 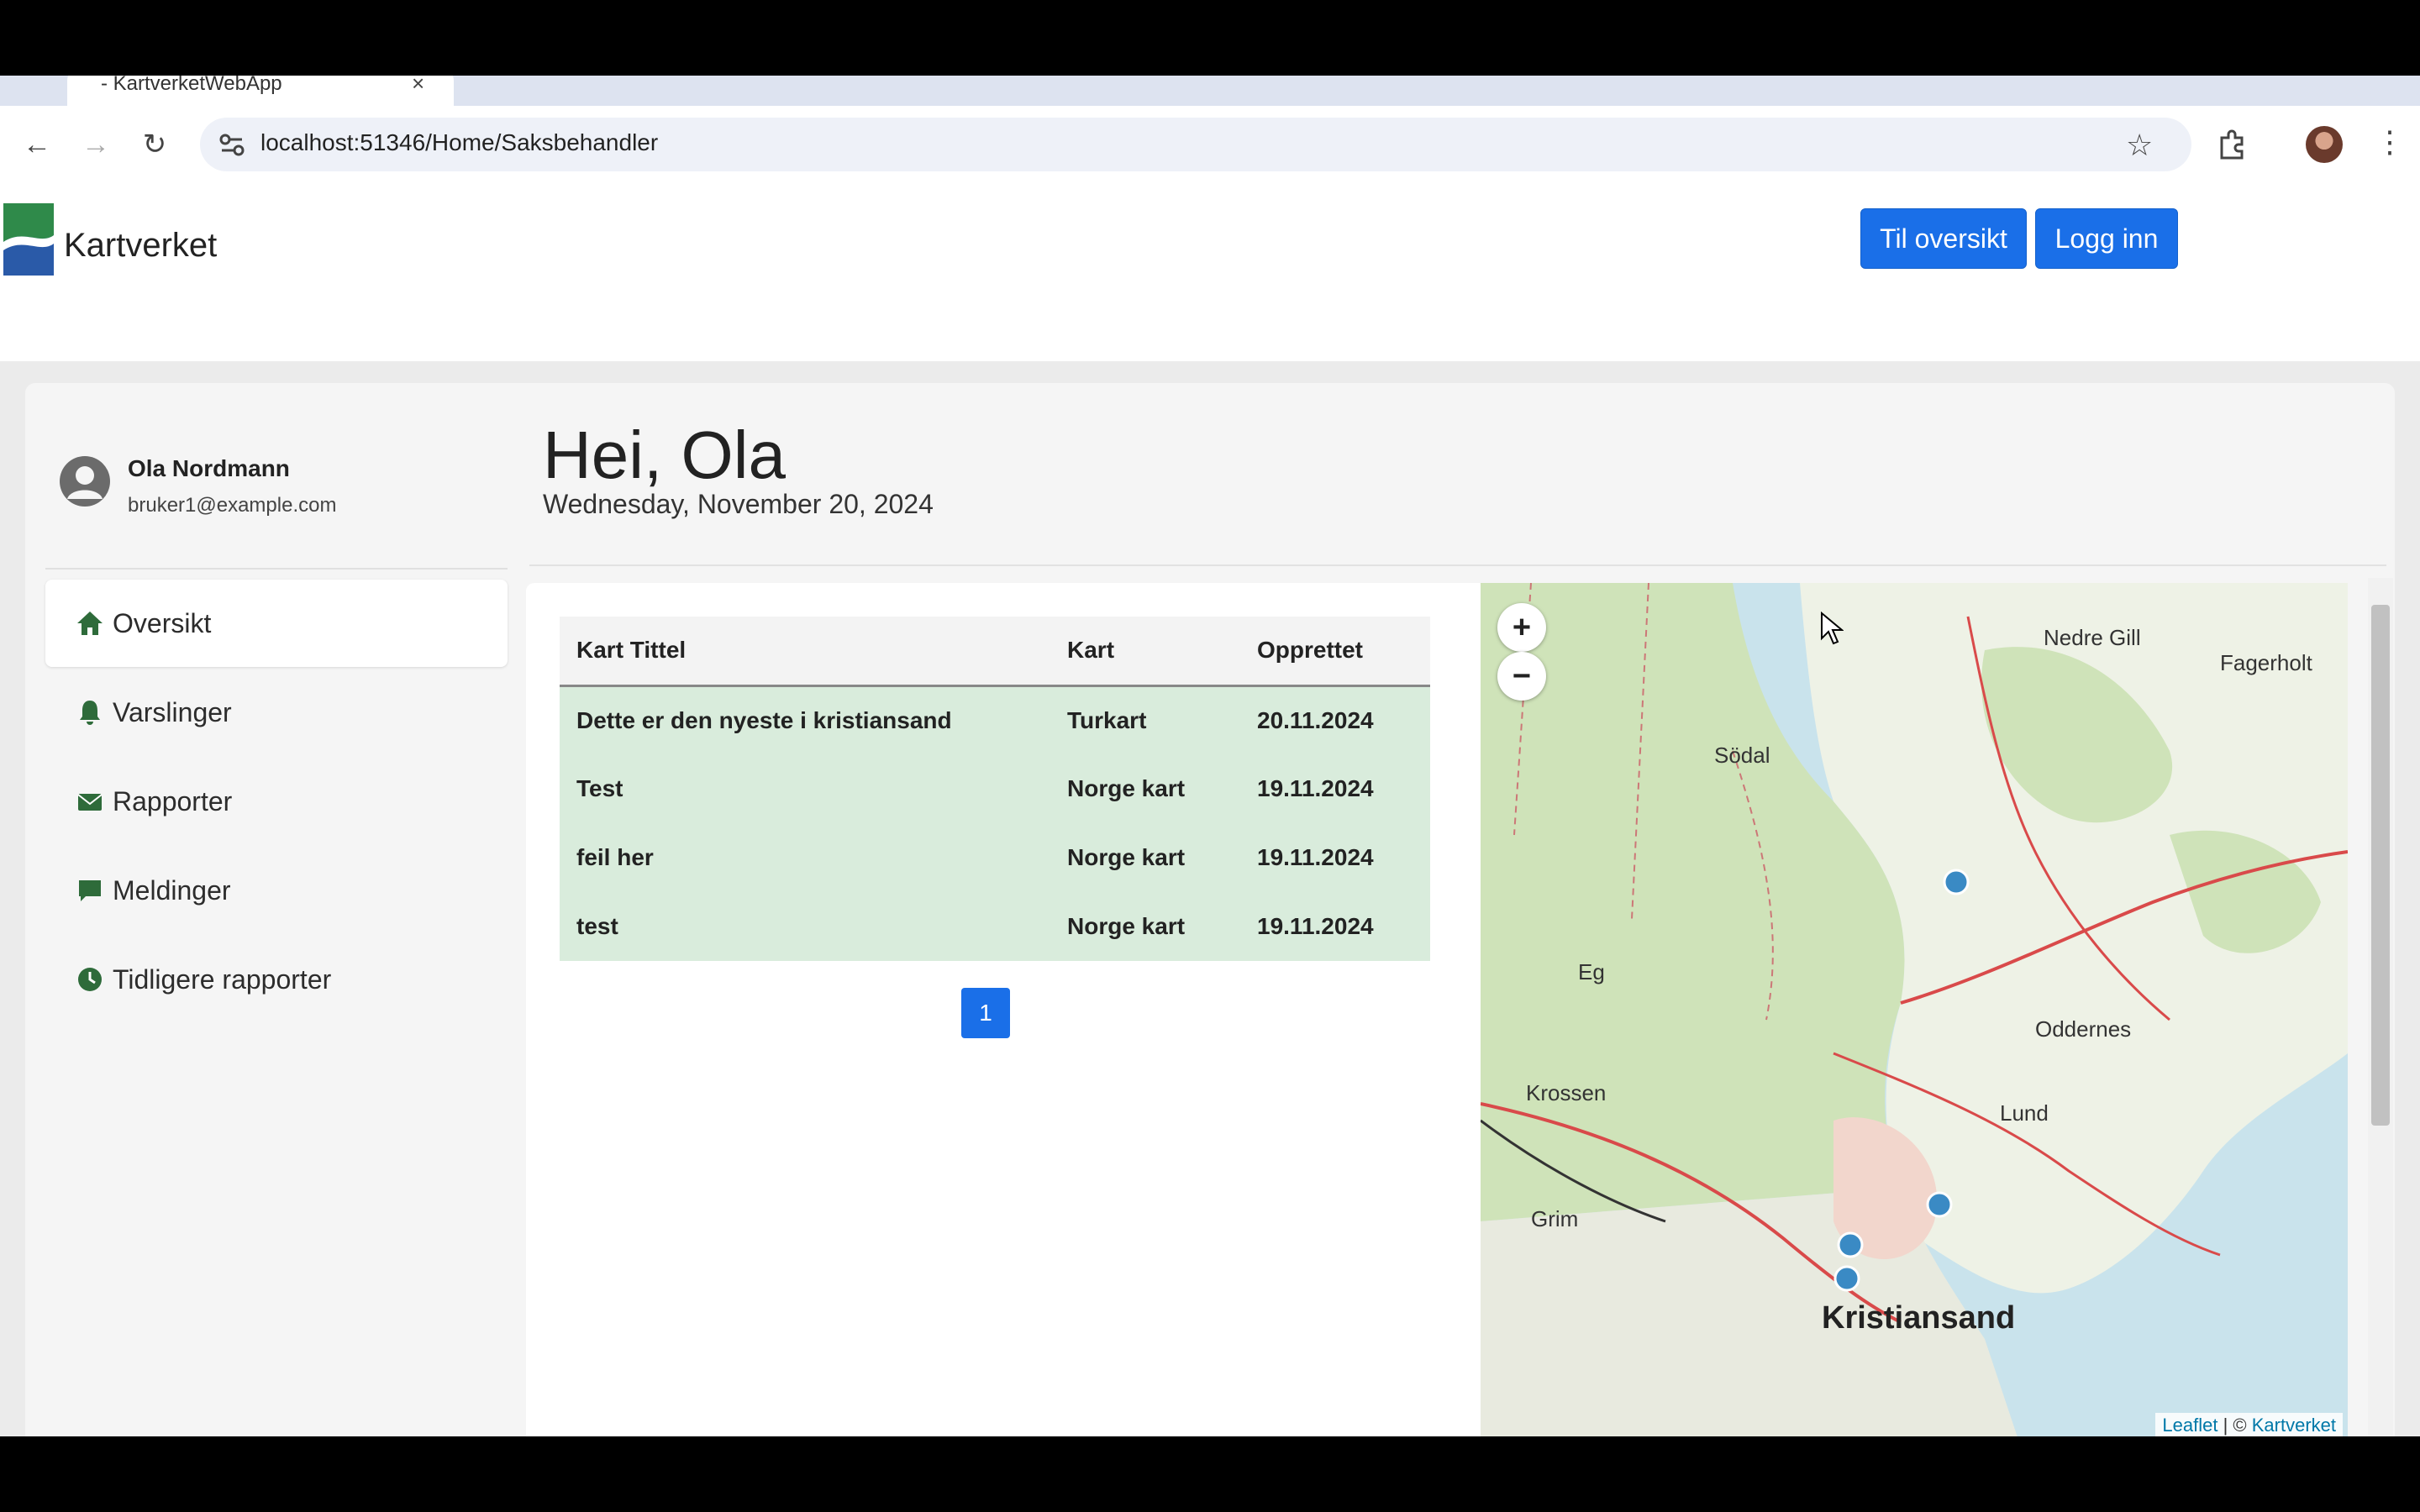 I want to click on map-label-lund: Lund, so click(x=2025, y=1113).